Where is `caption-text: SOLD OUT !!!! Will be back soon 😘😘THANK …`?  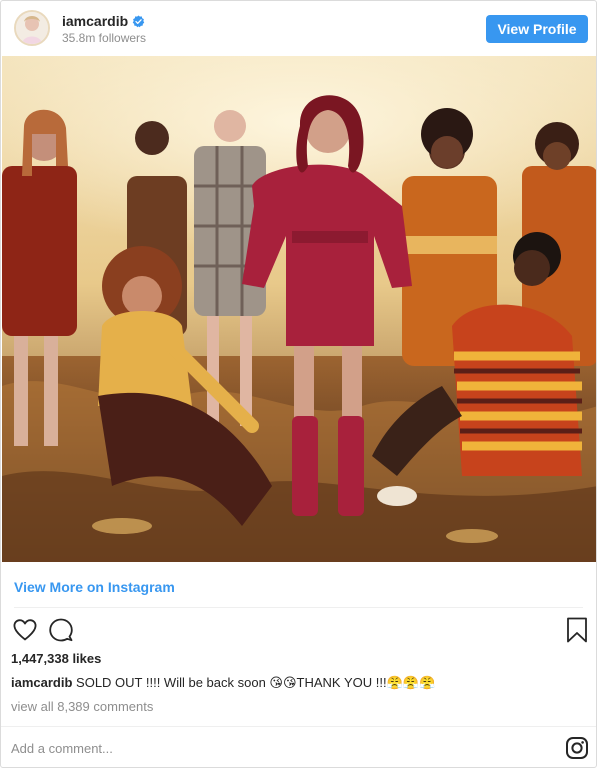 caption-text: SOLD OUT !!!! Will be back soon 😘😘THANK … is located at coordinates (254, 682).